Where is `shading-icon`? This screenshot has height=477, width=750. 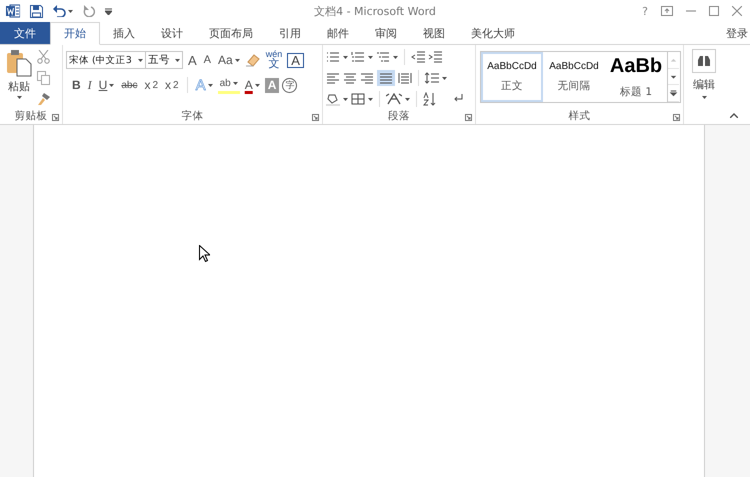 shading-icon is located at coordinates (333, 99).